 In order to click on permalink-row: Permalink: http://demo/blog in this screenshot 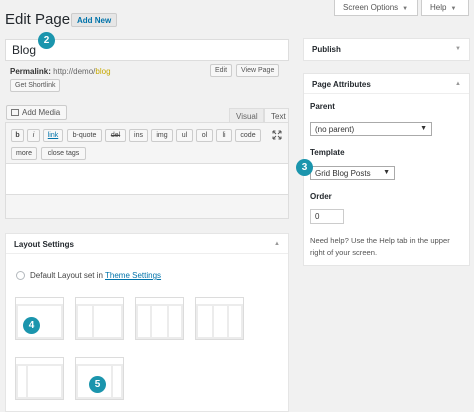, I will do `click(60, 71)`.